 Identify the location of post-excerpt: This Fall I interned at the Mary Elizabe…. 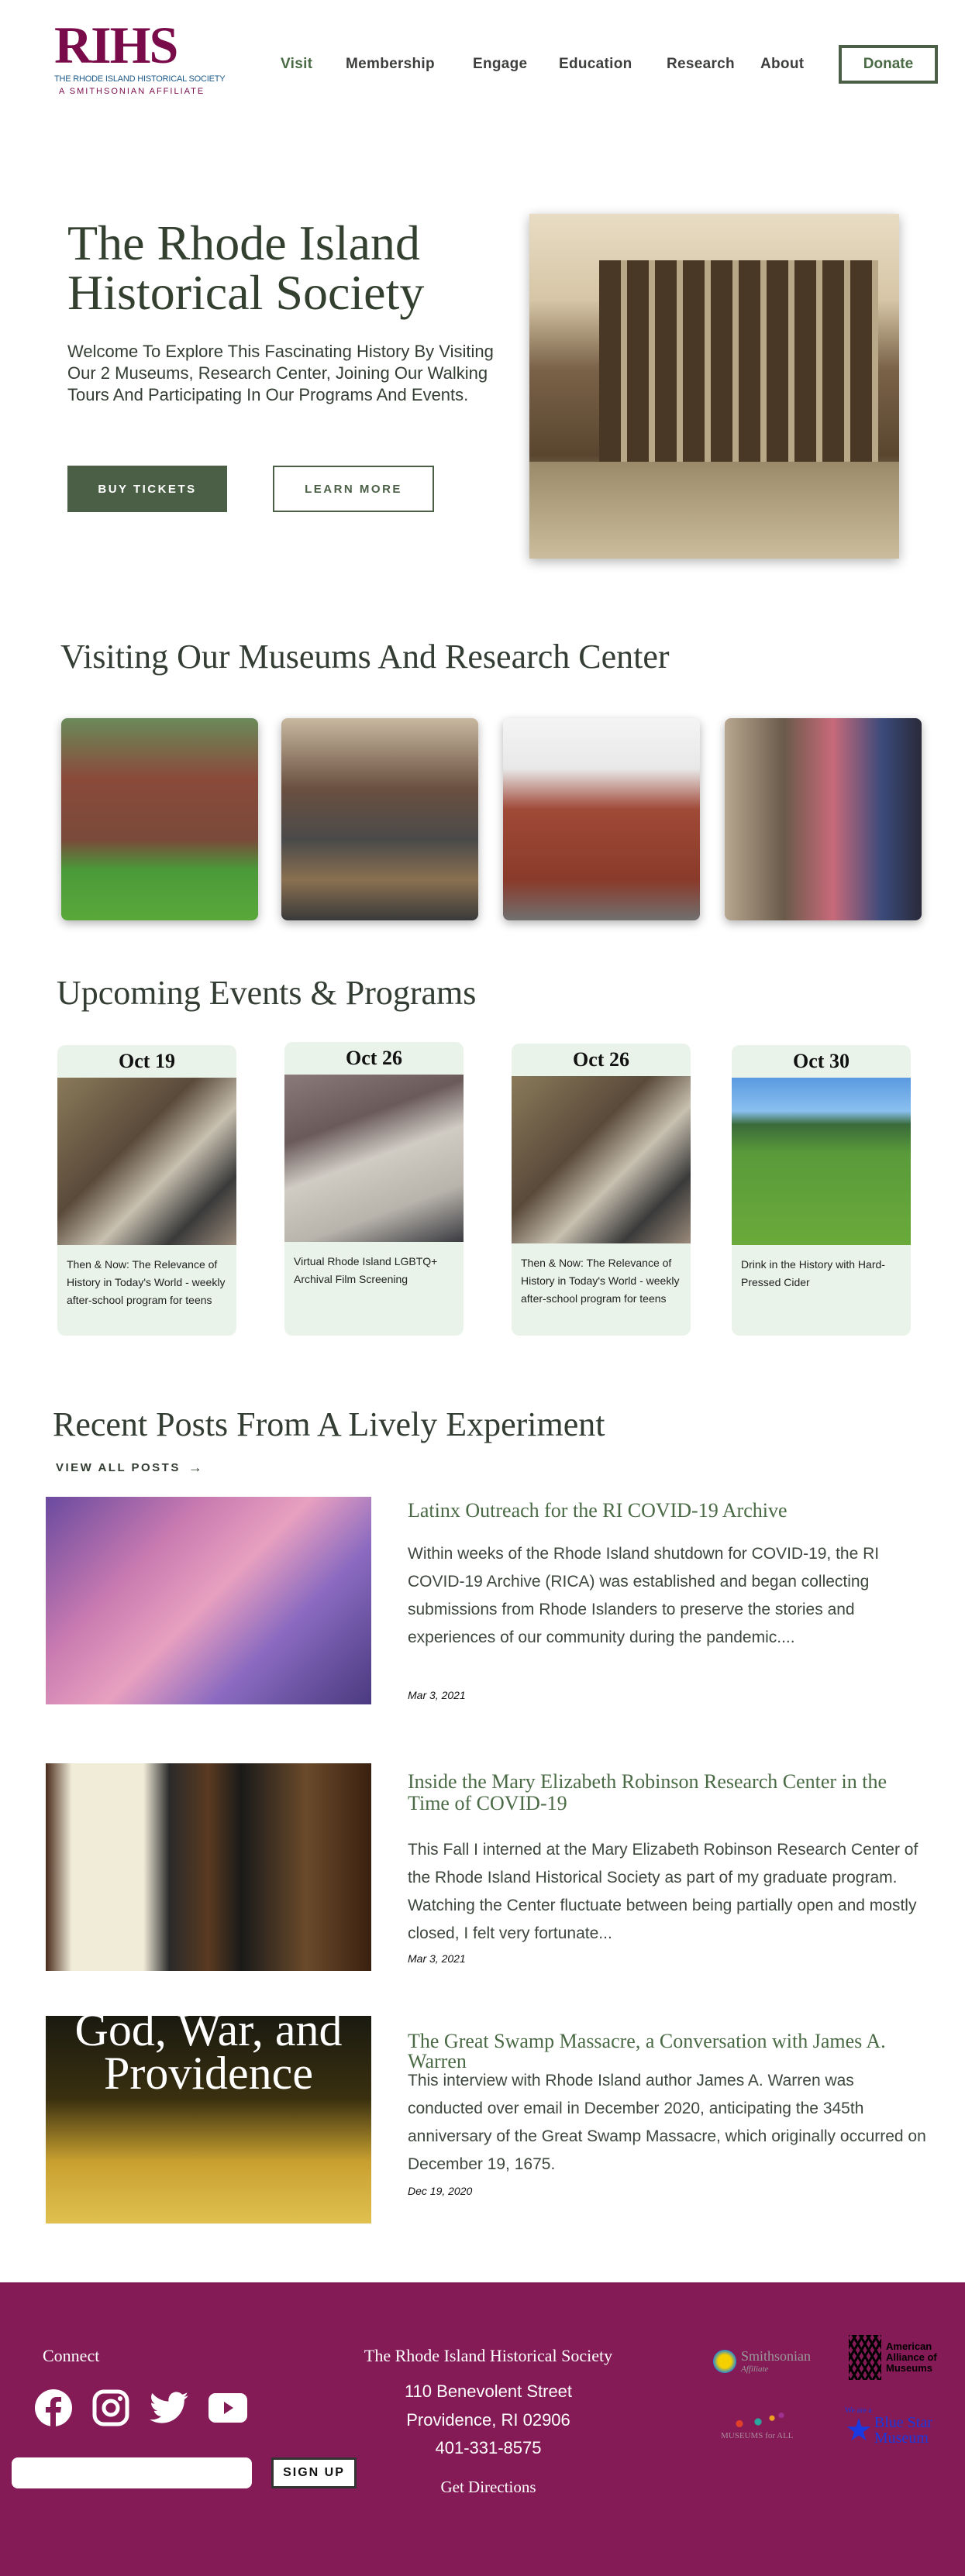
(663, 1891).